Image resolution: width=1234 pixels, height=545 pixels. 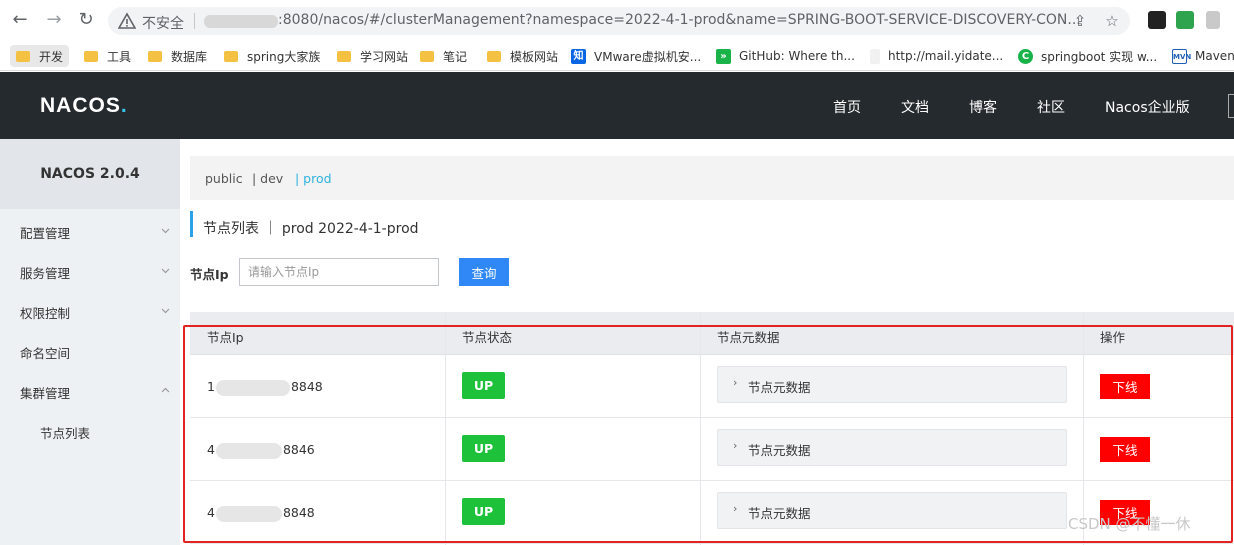 What do you see at coordinates (1080, 21) in the screenshot?
I see `share-icon: ⇪` at bounding box center [1080, 21].